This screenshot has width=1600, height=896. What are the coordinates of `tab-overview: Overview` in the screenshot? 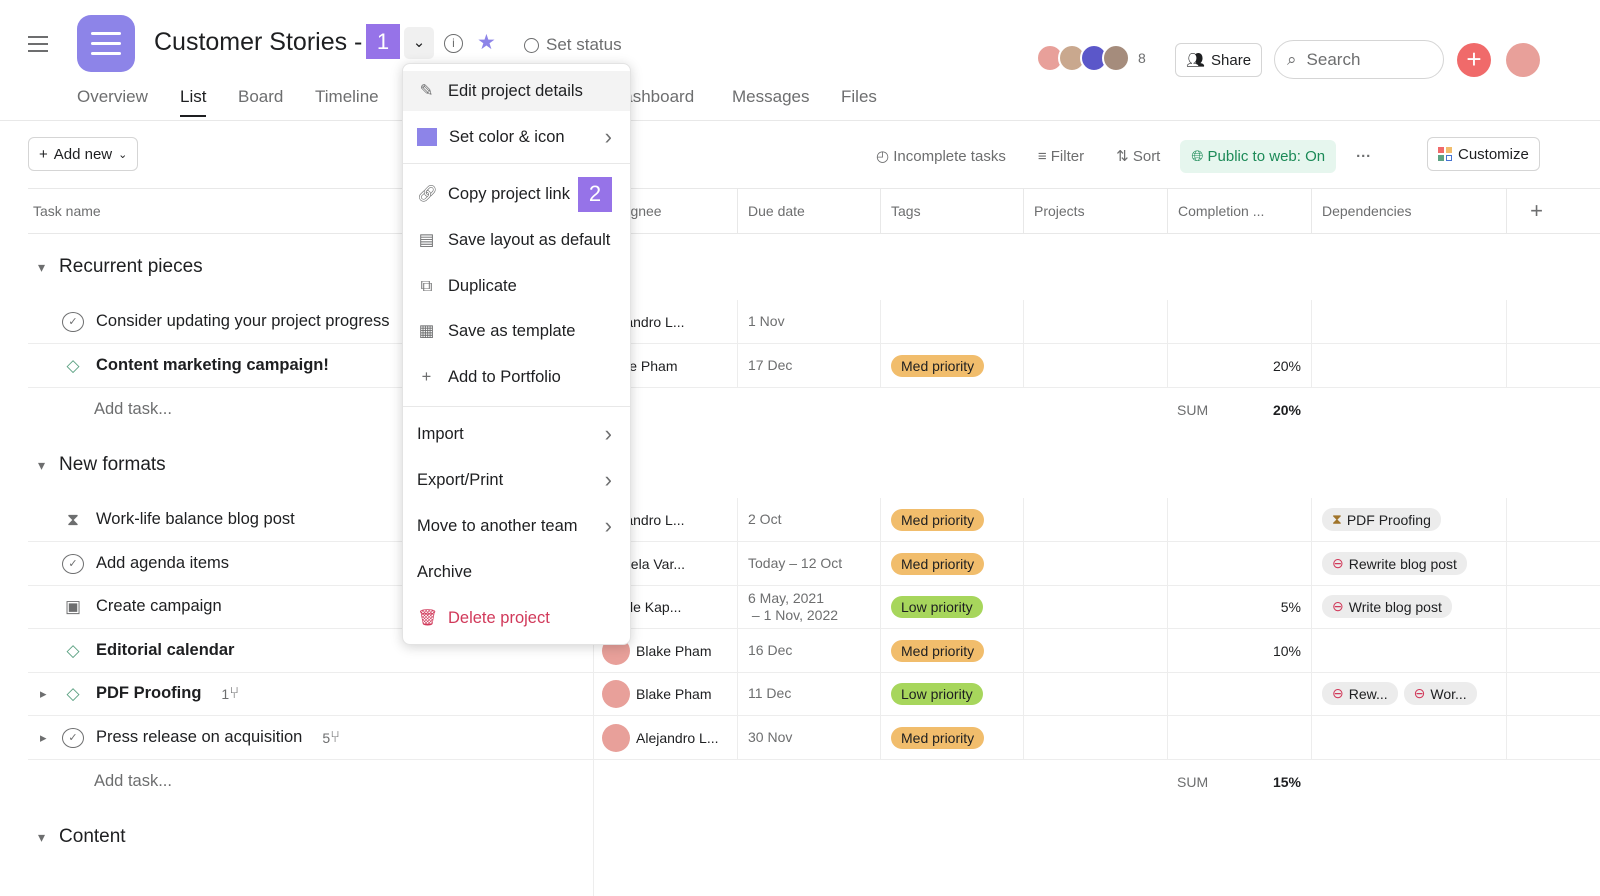 It's located at (112, 97).